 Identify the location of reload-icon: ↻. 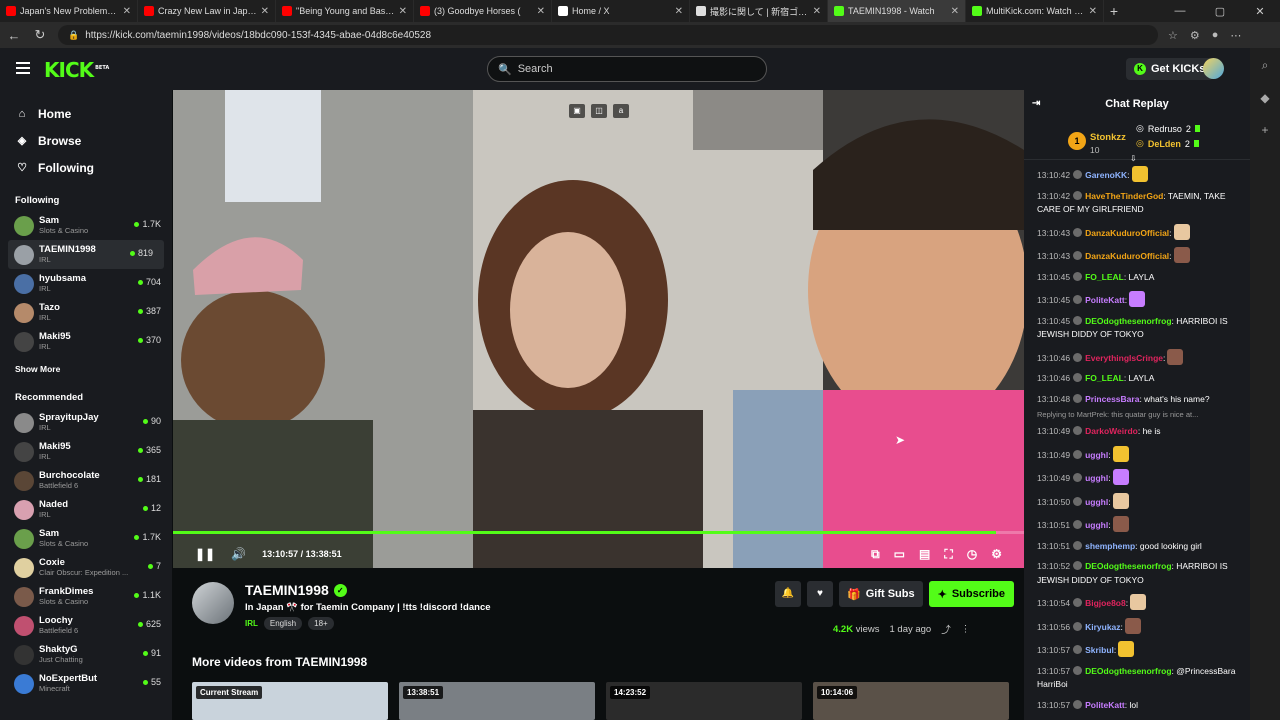
(40, 35).